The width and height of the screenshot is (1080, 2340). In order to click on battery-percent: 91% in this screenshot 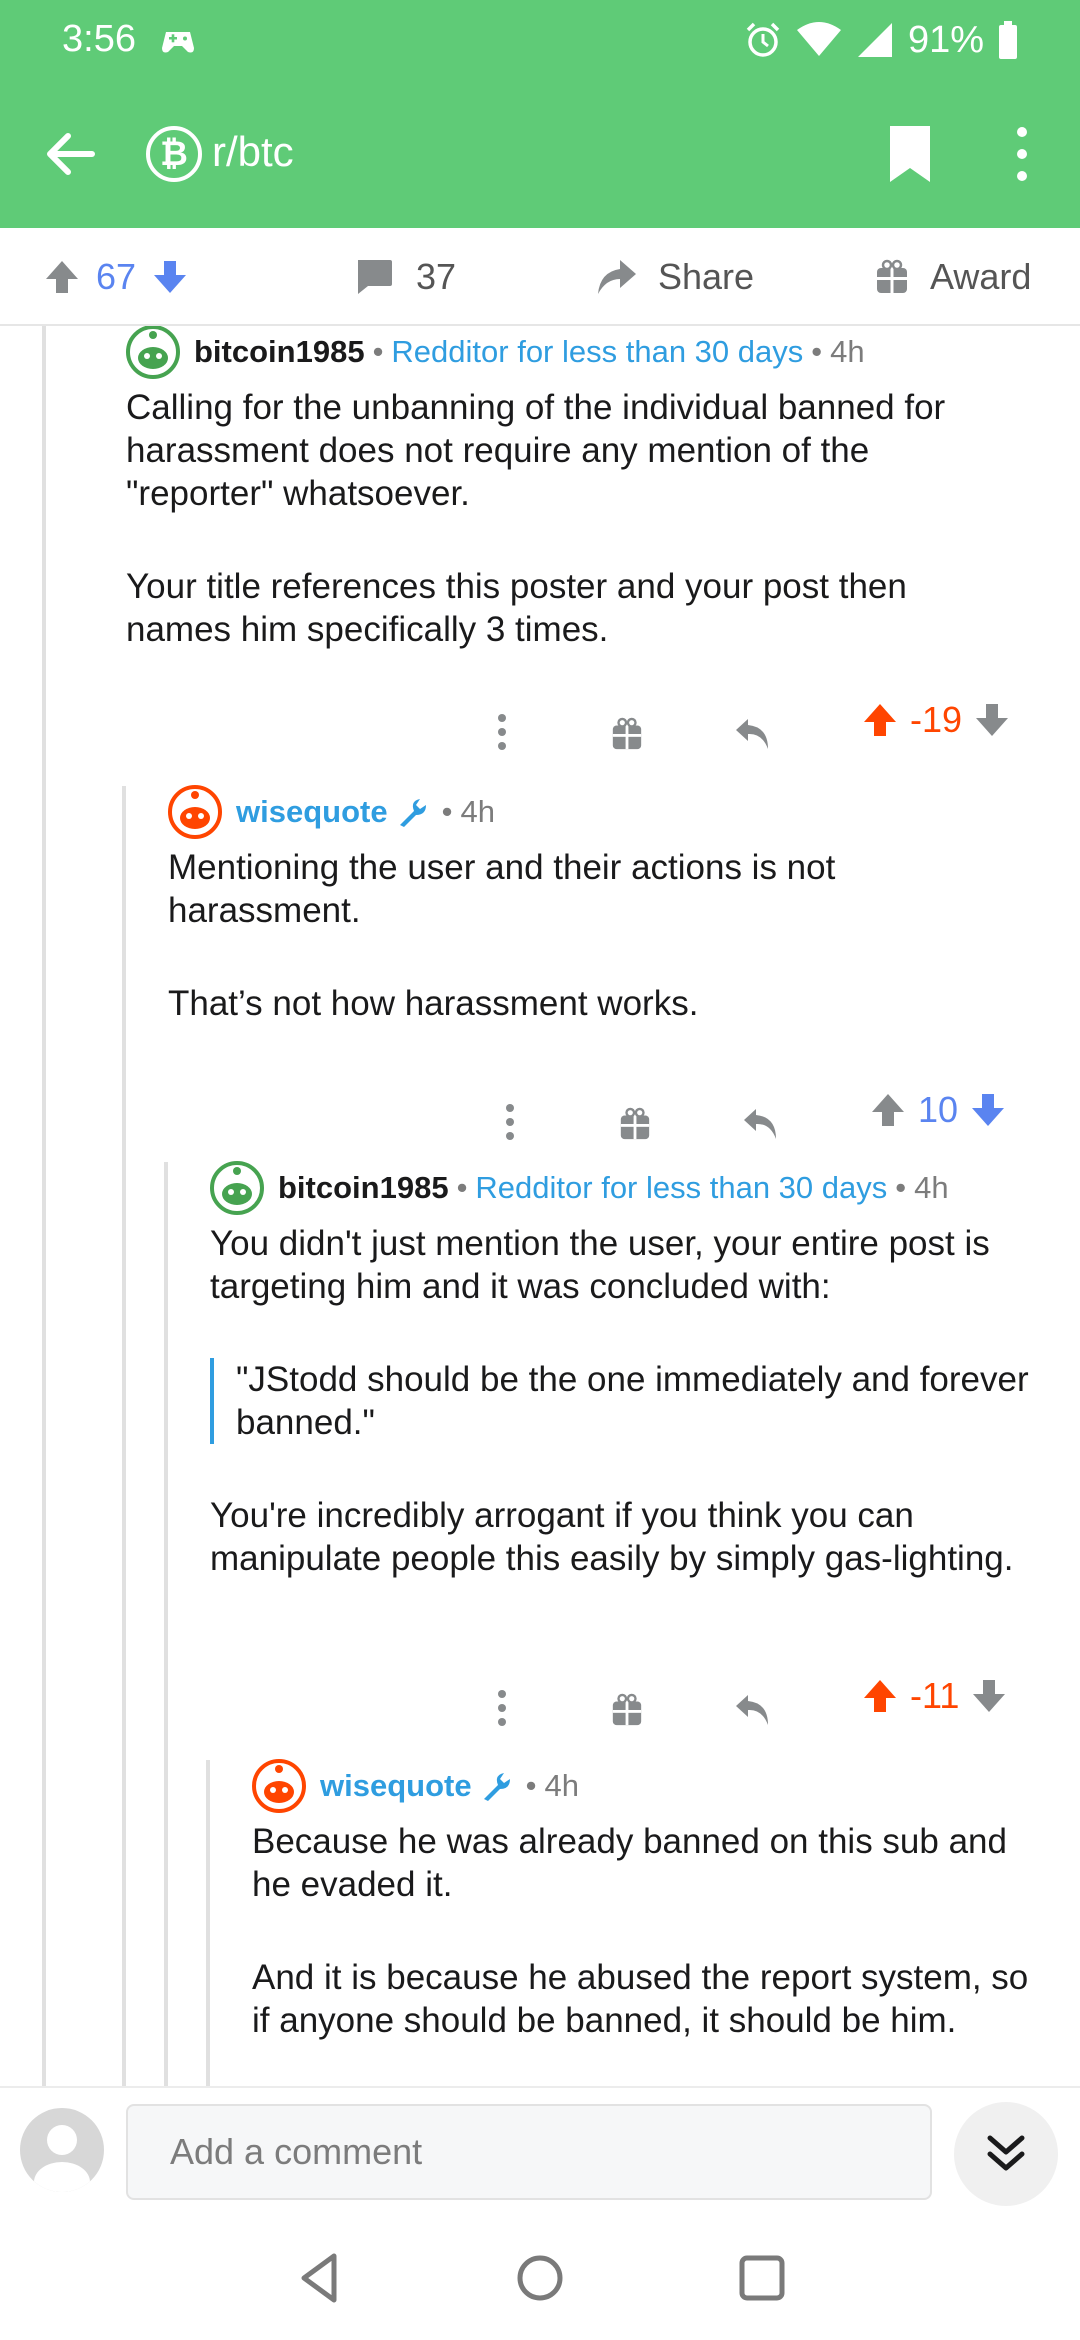, I will do `click(945, 39)`.